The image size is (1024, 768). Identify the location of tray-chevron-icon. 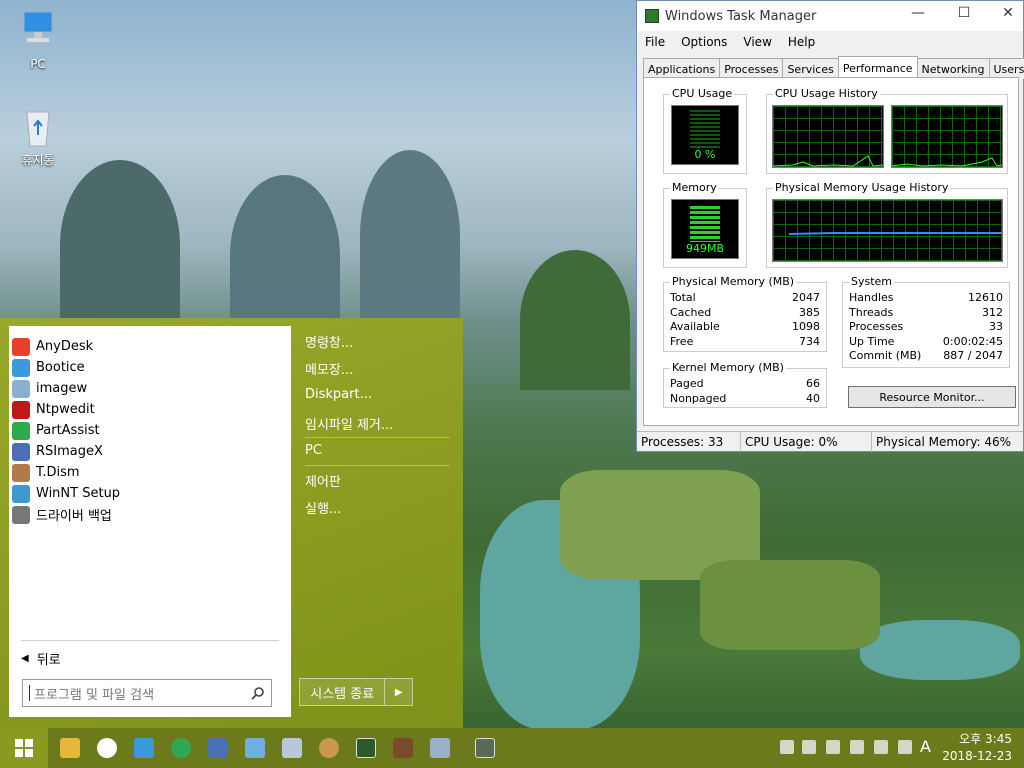
(833, 747).